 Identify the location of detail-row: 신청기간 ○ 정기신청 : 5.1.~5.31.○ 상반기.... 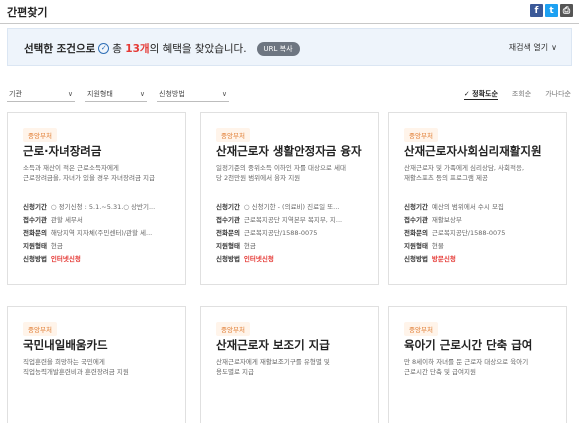
(102, 207).